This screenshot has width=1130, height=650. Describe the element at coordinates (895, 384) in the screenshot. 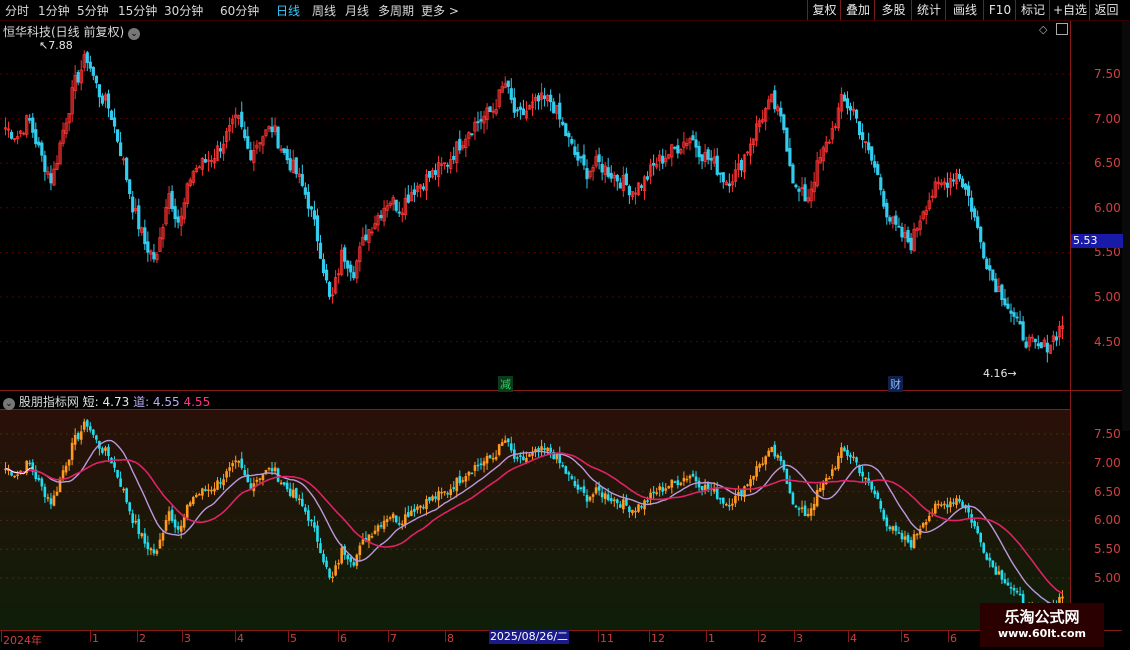

I see `event-marker-finance: 财` at that location.